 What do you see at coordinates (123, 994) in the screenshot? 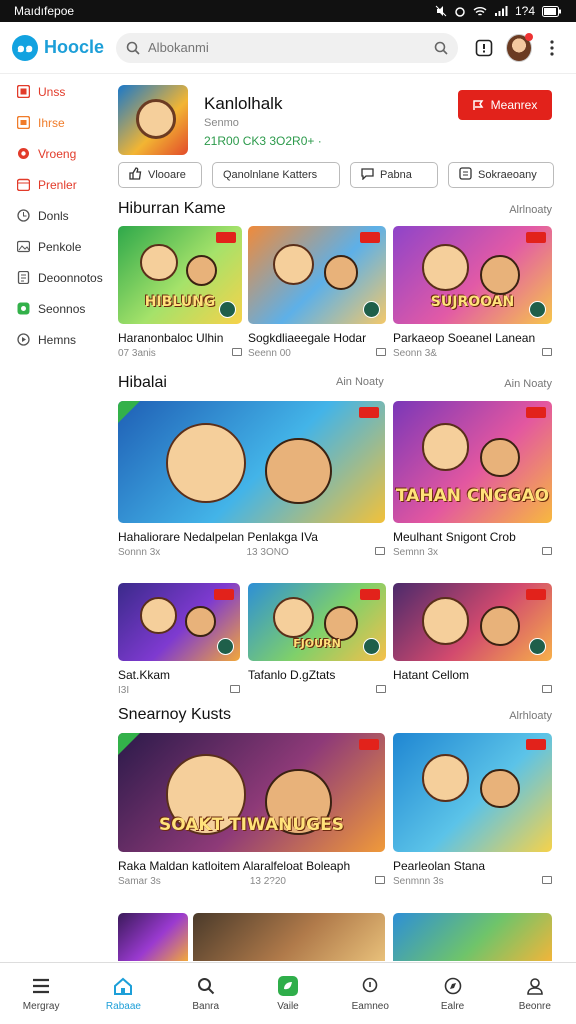
I see `nav-tab-home: Rabaae` at bounding box center [123, 994].